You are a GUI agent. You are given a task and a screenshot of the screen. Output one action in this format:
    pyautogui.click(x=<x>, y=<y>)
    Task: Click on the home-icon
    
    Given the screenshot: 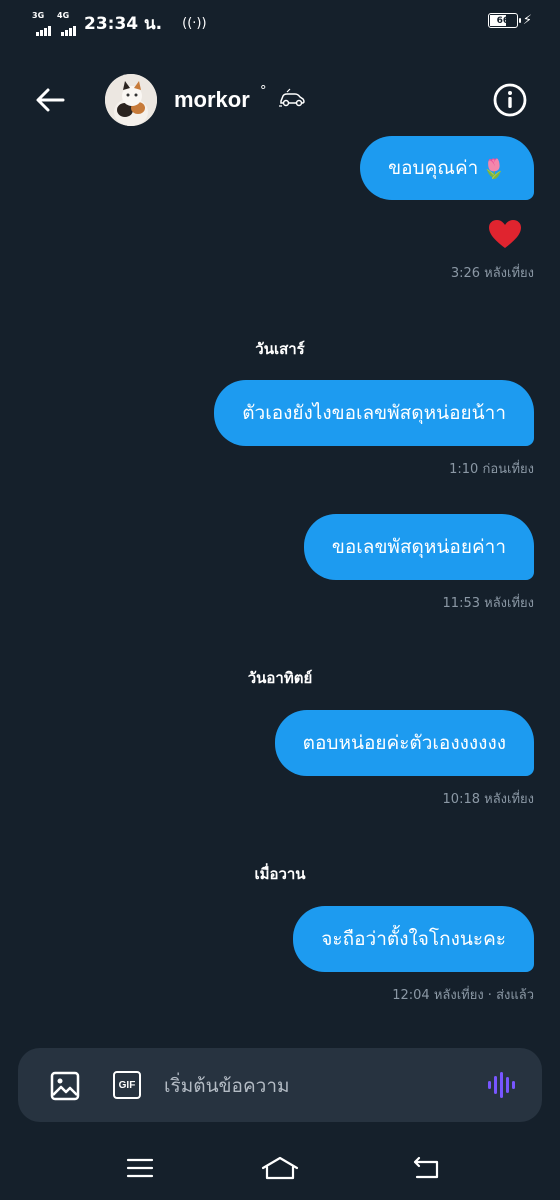 What is the action you would take?
    pyautogui.click(x=280, y=1168)
    